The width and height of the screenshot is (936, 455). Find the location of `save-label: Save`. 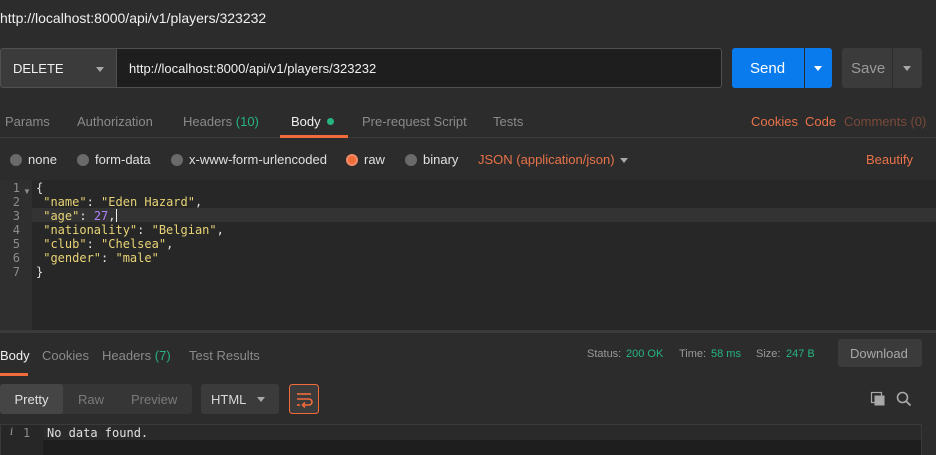

save-label: Save is located at coordinates (868, 68).